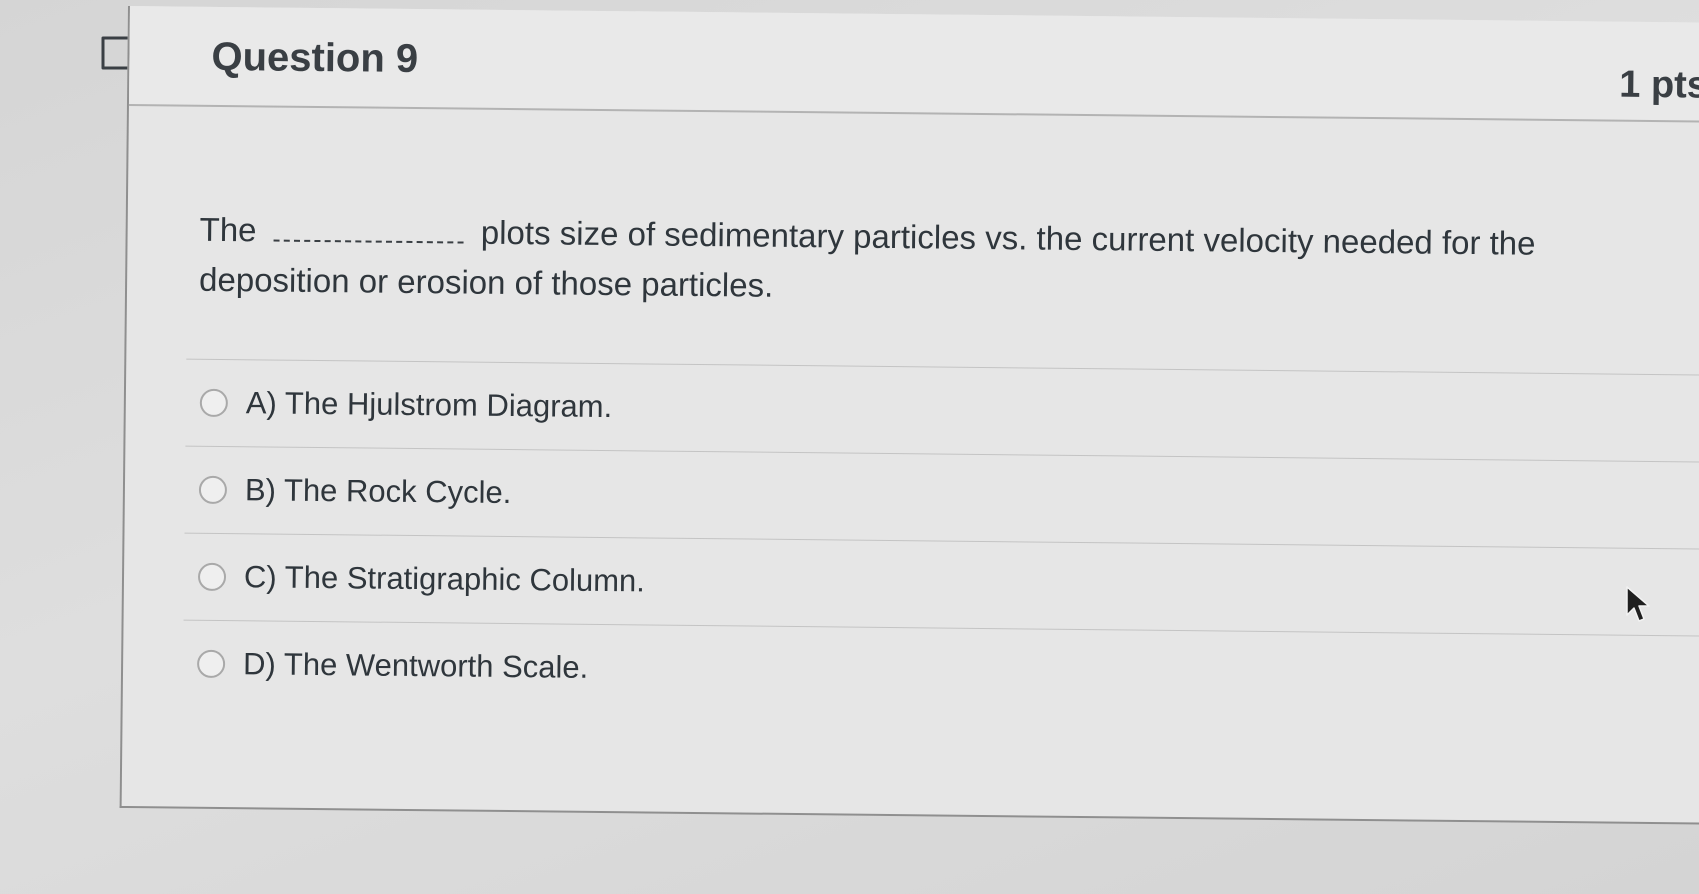  I want to click on radio-button-b, so click(213, 490).